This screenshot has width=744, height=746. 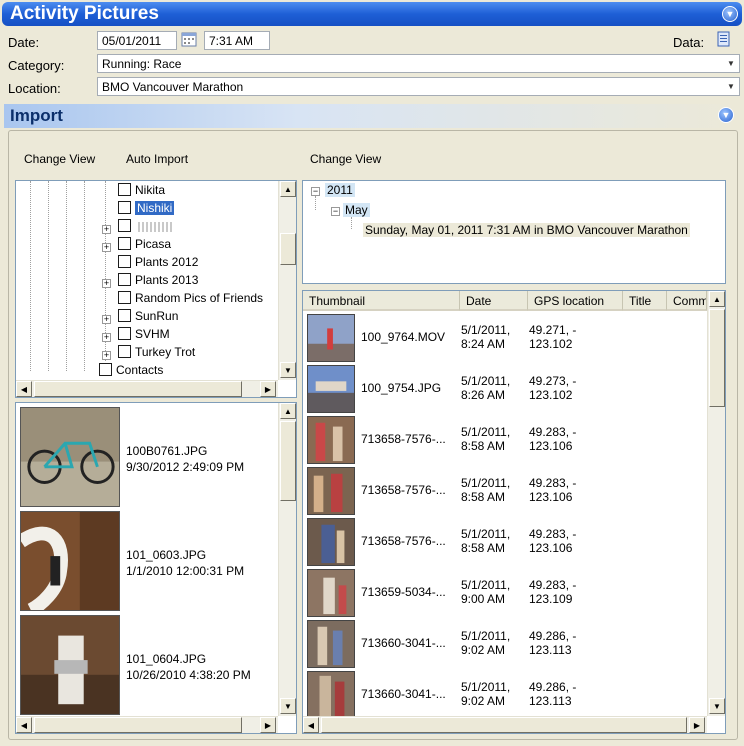 What do you see at coordinates (148, 318) in the screenshot?
I see `tree-item-sunrun: SunRun` at bounding box center [148, 318].